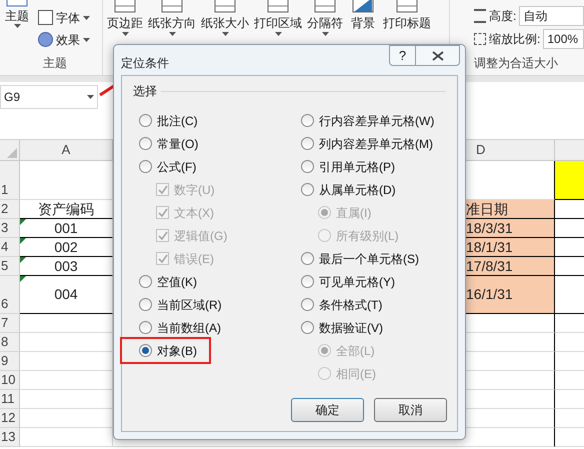 The image size is (584, 449). I want to click on table-cell: 18/3/31, so click(510, 228).